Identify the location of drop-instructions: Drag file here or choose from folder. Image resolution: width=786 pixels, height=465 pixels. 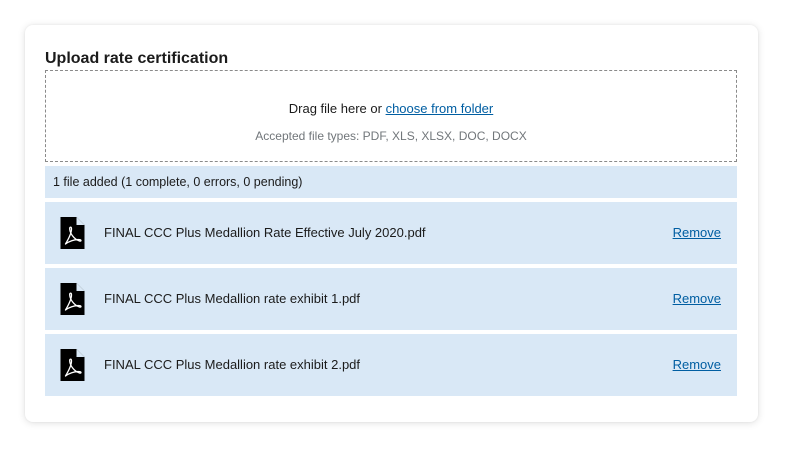
(391, 109).